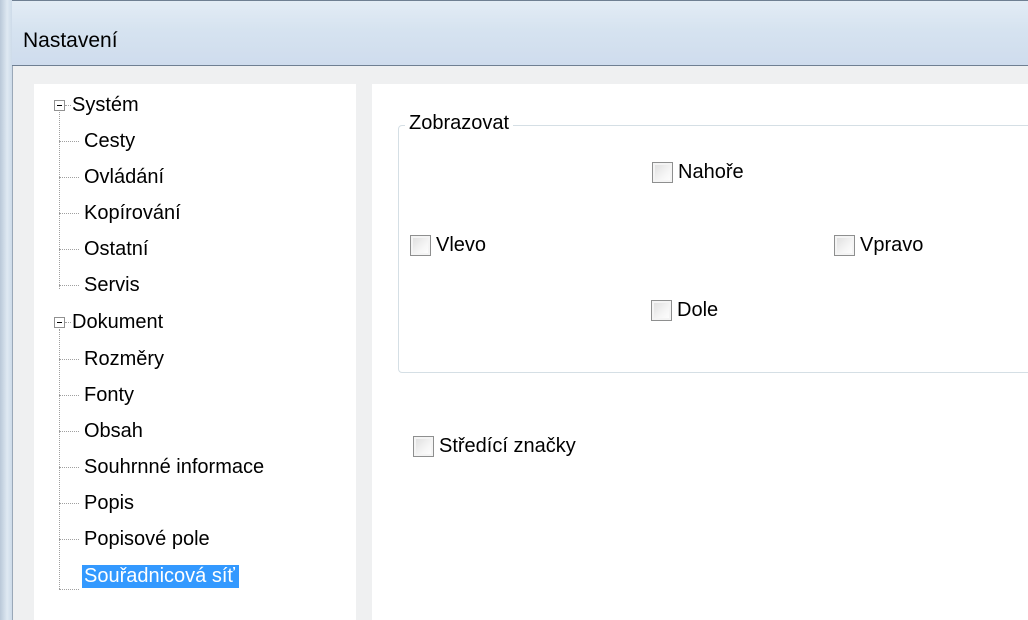 The width and height of the screenshot is (1028, 620). Describe the element at coordinates (6, 310) in the screenshot. I see `window-frame-left` at that location.